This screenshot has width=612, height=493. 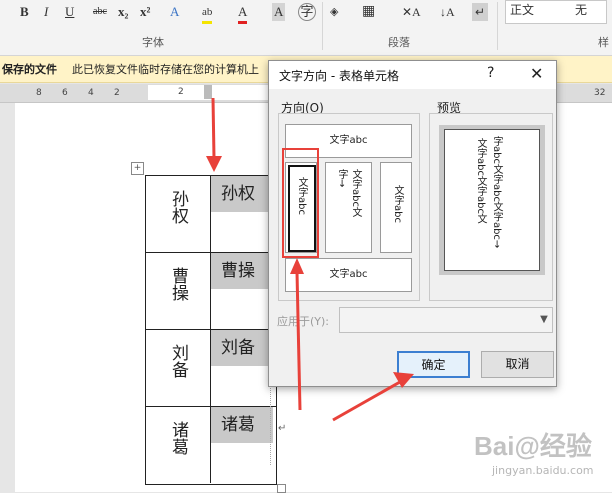 I want to click on ruler-tick: 8, so click(x=39, y=93).